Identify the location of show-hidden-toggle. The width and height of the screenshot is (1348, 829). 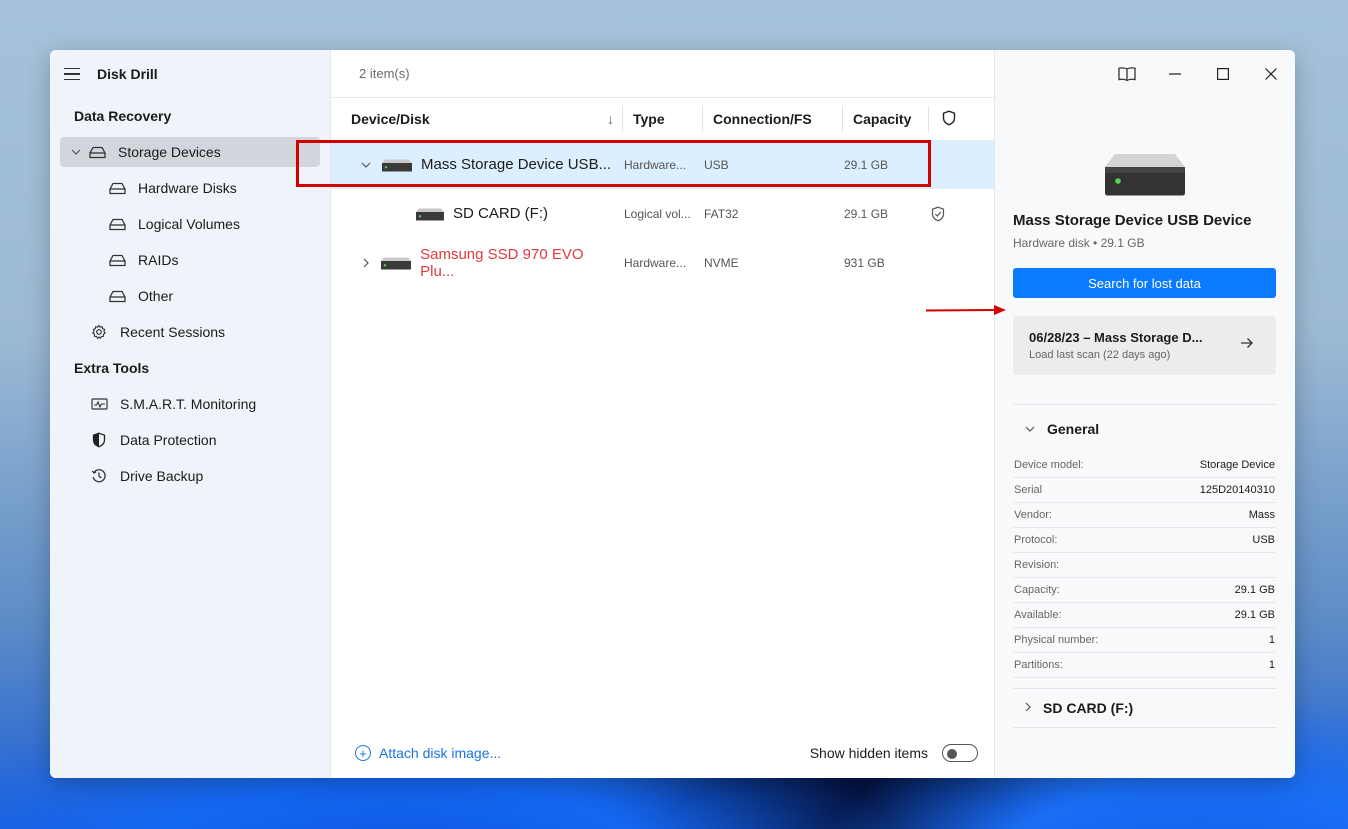
(960, 753).